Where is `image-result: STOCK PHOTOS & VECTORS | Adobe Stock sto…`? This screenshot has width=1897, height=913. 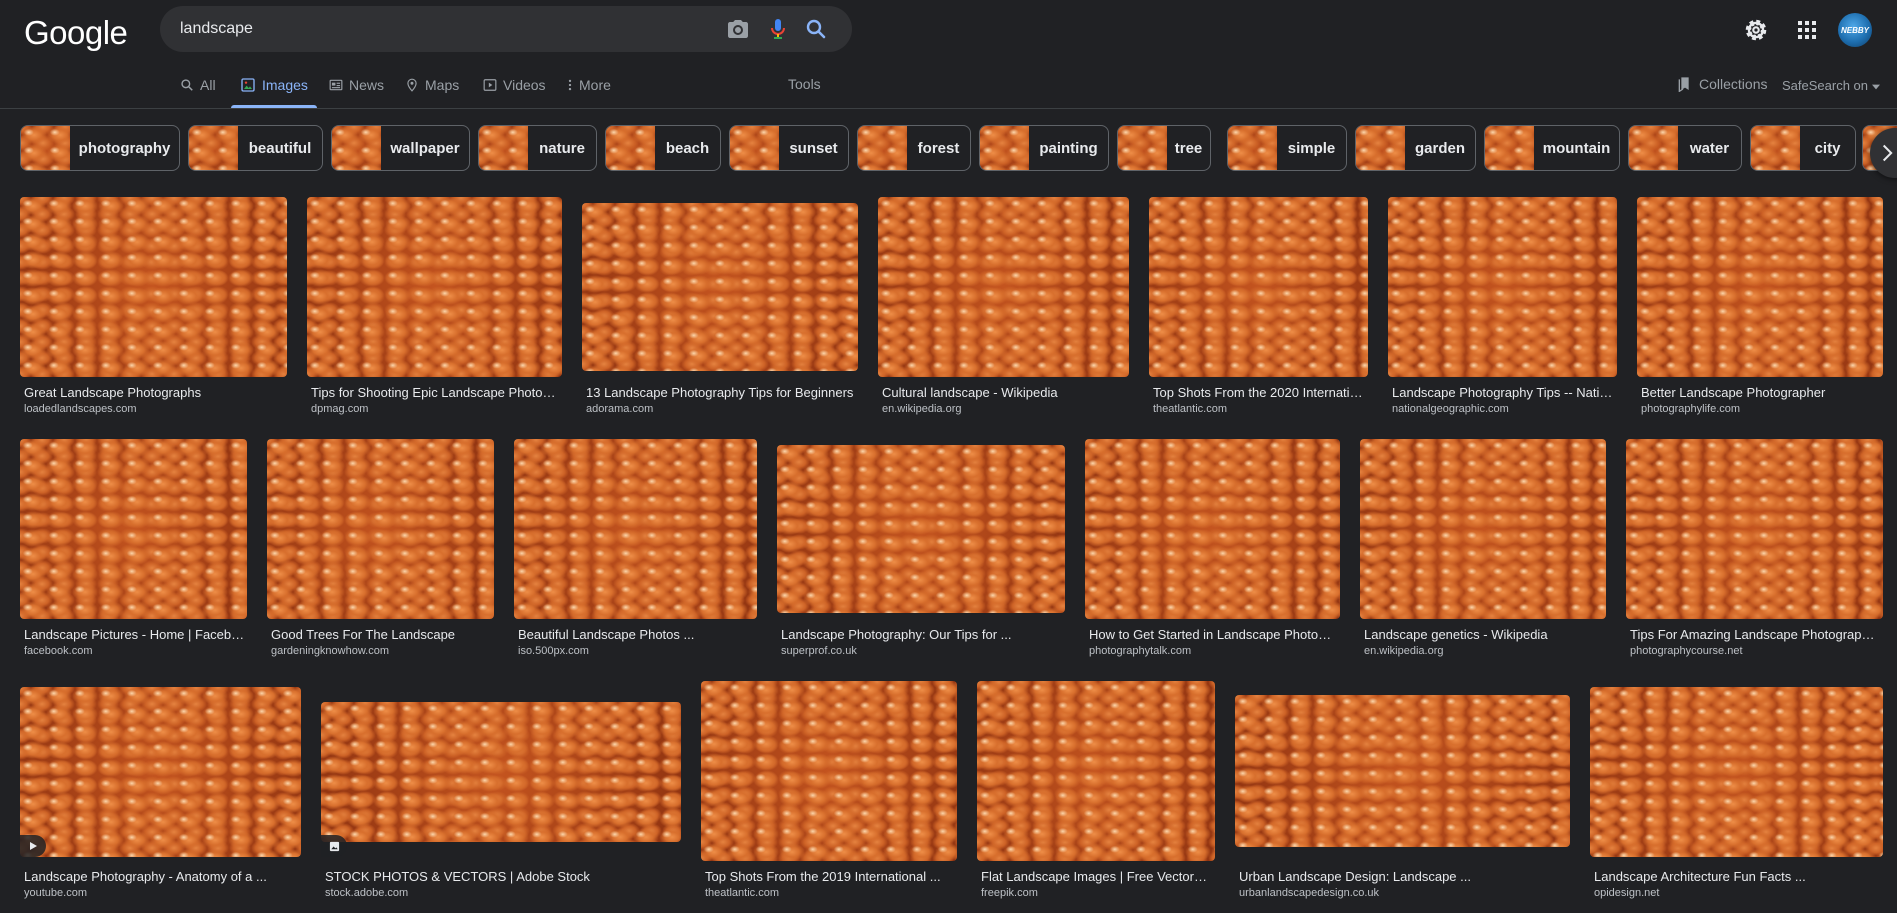 image-result: STOCK PHOTOS & VECTORS | Adobe Stock sto… is located at coordinates (501, 792).